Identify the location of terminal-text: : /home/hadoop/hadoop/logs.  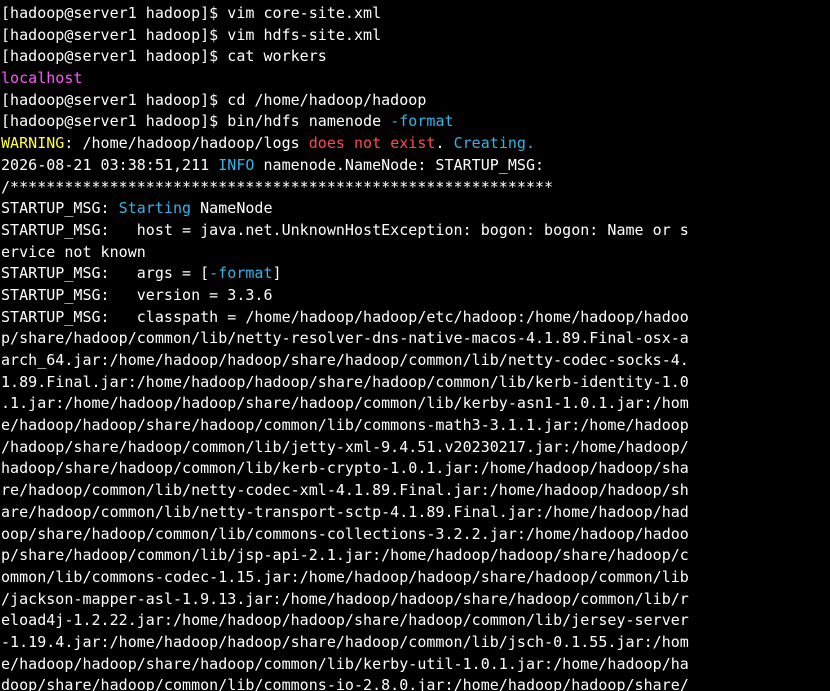
(186, 143).